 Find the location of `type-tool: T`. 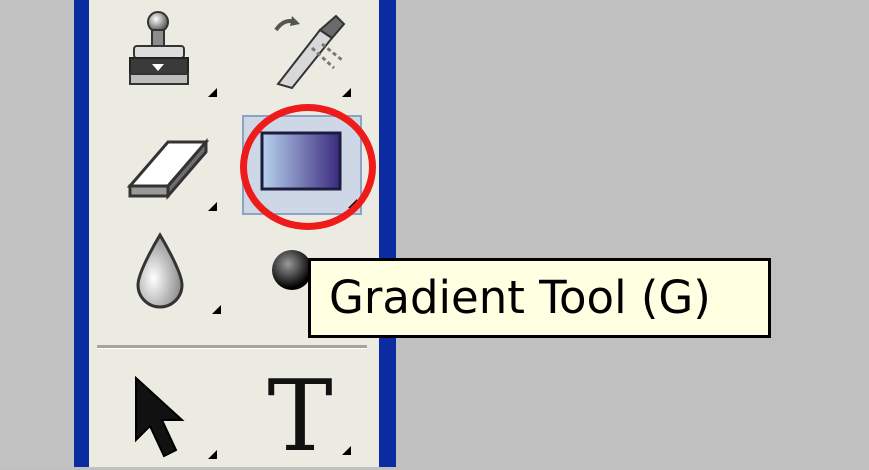

type-tool: T is located at coordinates (317, 412).